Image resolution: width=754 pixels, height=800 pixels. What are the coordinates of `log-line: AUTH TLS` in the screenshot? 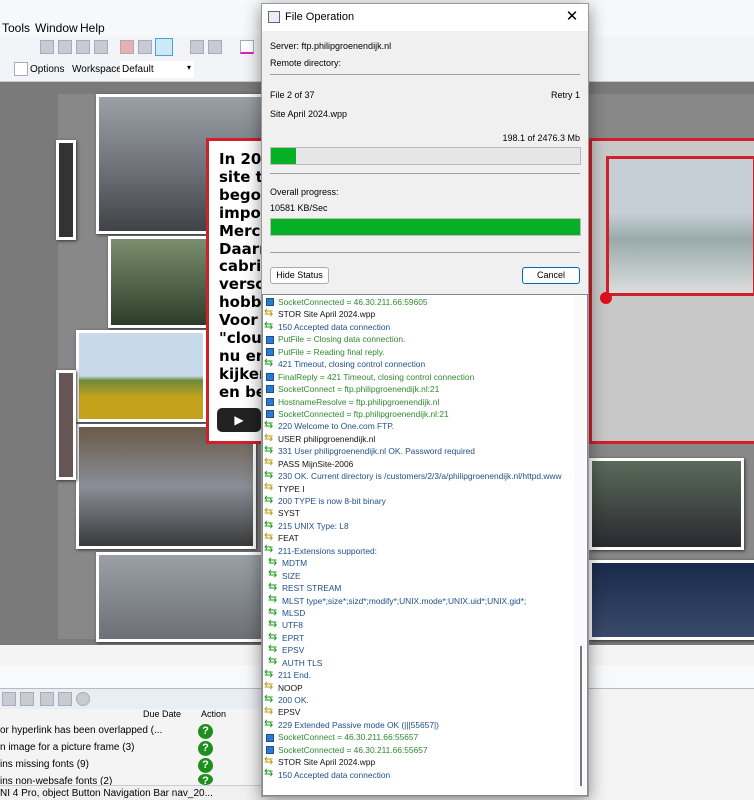 It's located at (419, 662).